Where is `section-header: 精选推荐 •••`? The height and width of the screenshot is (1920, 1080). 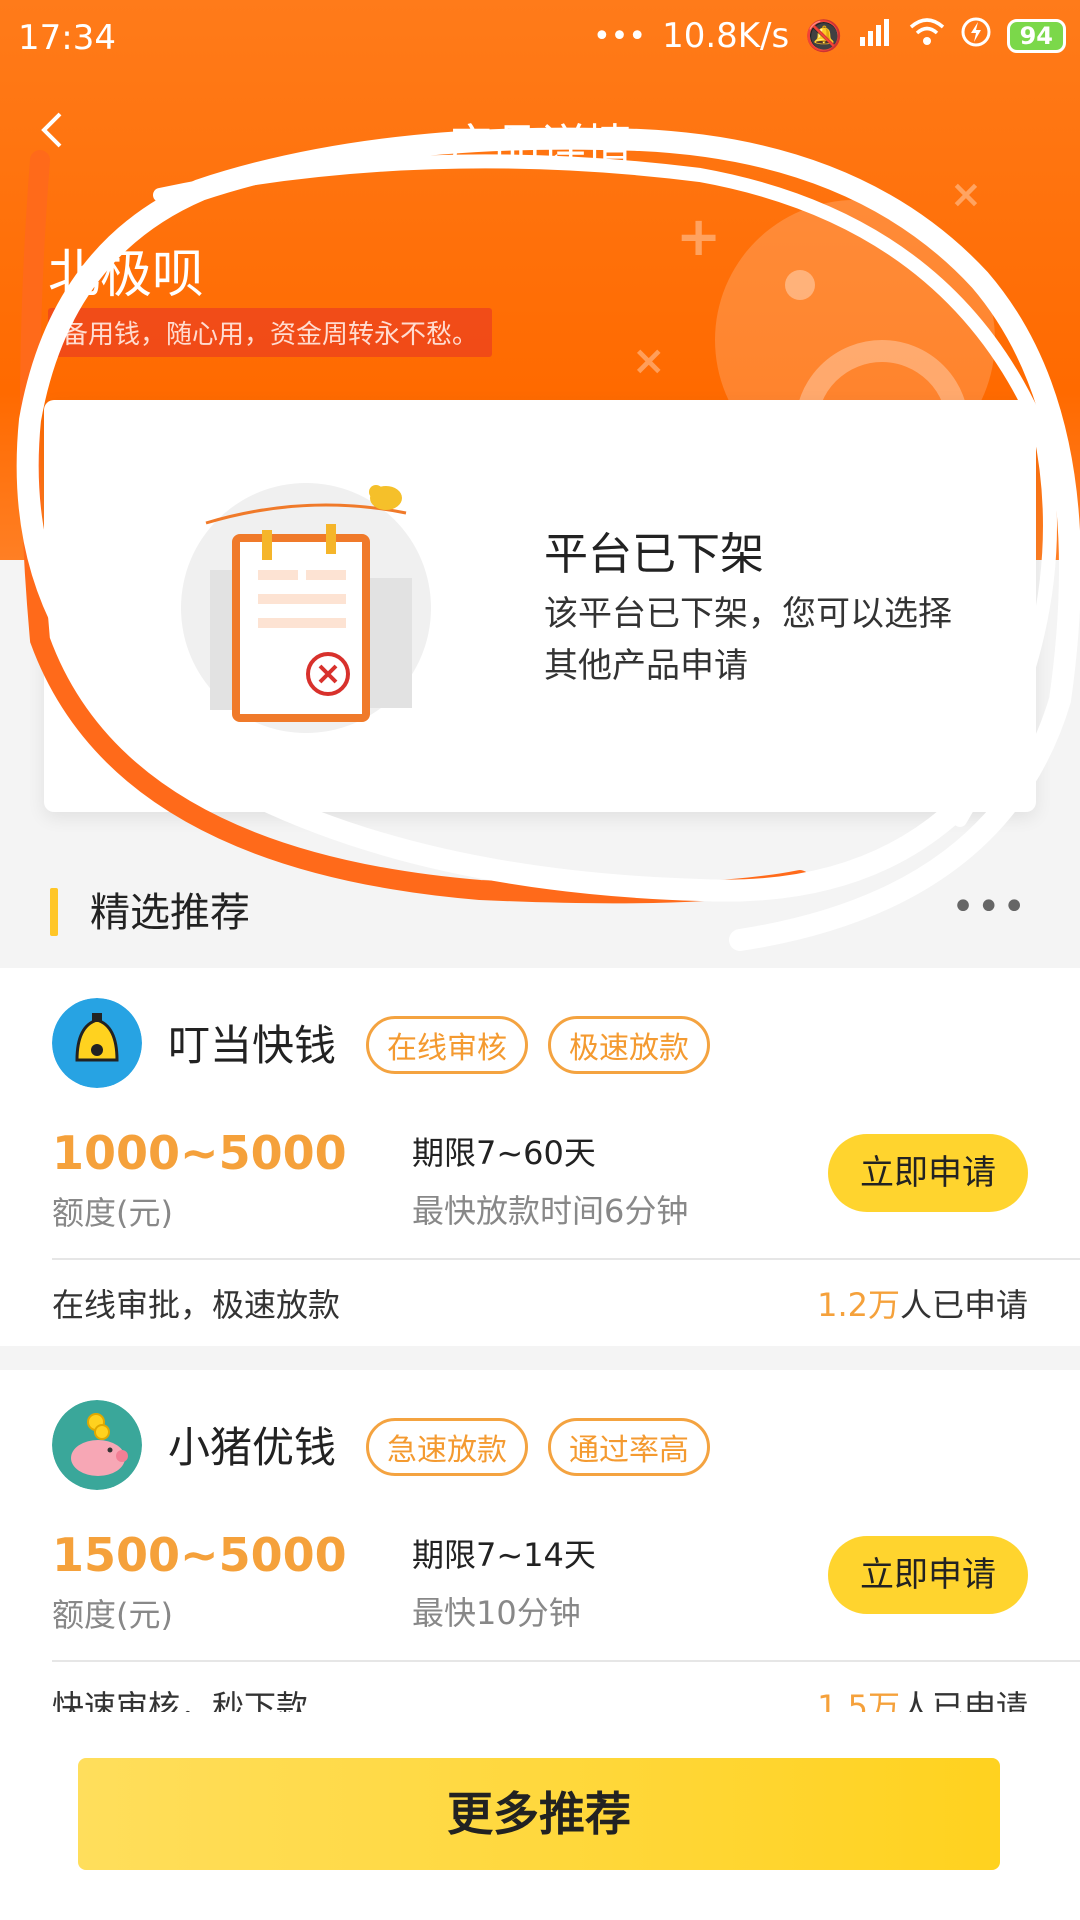 section-header: 精选推荐 ••• is located at coordinates (540, 912).